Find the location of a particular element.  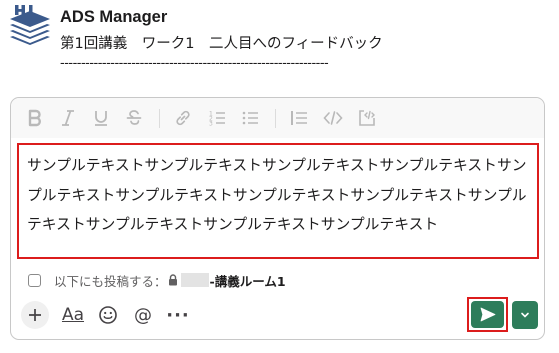

channel-name: -講義ルーム1 is located at coordinates (248, 280).